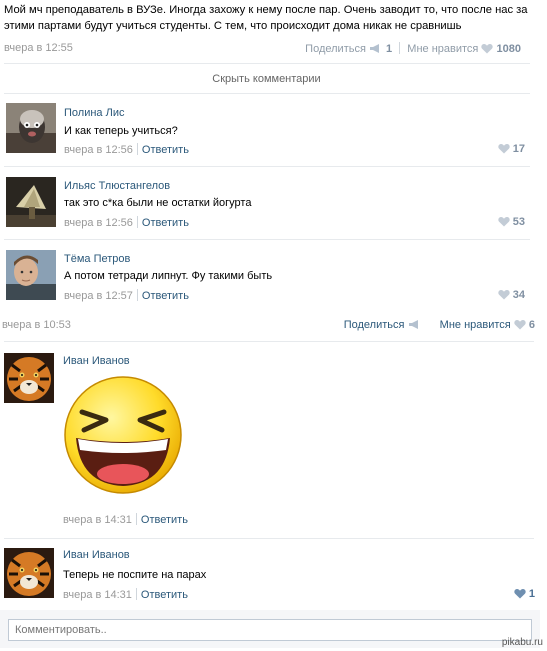  What do you see at coordinates (38, 48) in the screenshot?
I see `post-time: вчера в 12:55` at bounding box center [38, 48].